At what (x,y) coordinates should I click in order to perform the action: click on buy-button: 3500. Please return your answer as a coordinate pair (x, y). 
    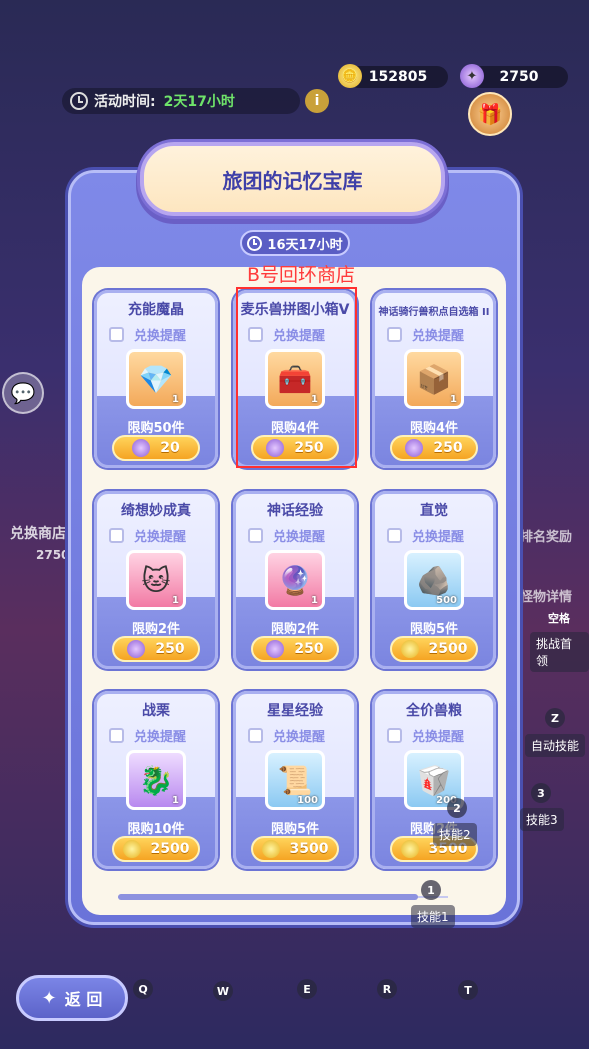
    Looking at the image, I should click on (295, 849).